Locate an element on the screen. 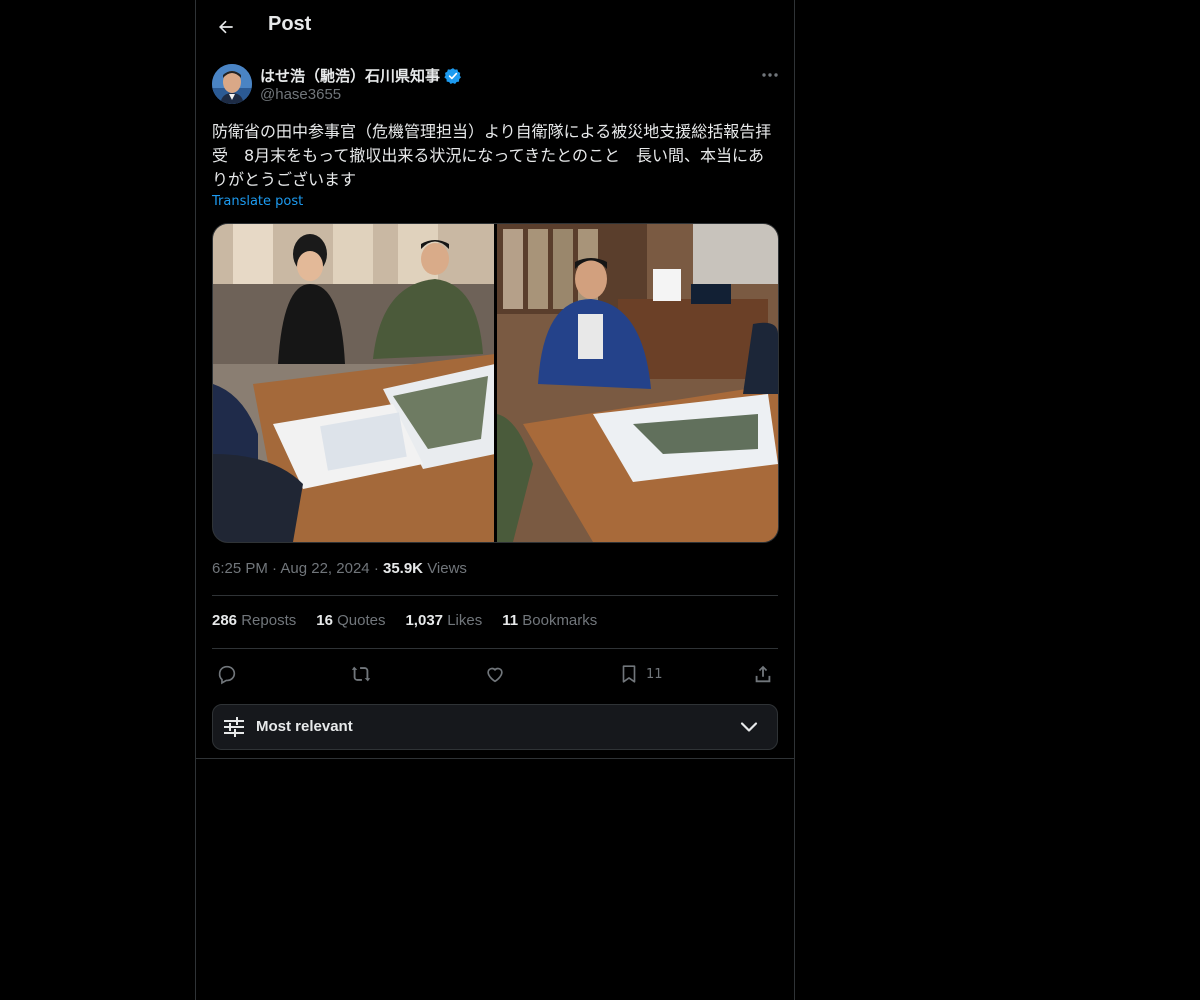 The width and height of the screenshot is (1200, 1000). page-header: Post is located at coordinates (495, 27).